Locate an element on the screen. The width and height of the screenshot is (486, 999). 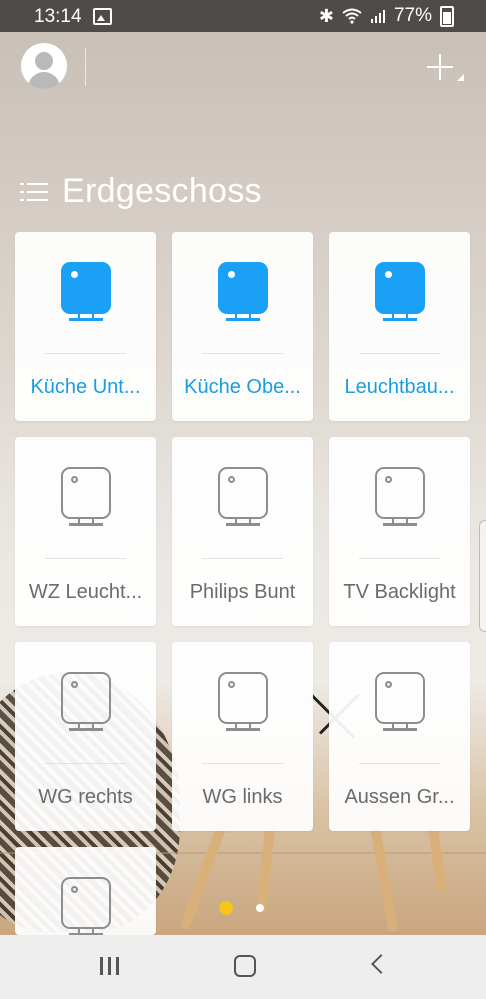
signal-icon is located at coordinates (377, 16).